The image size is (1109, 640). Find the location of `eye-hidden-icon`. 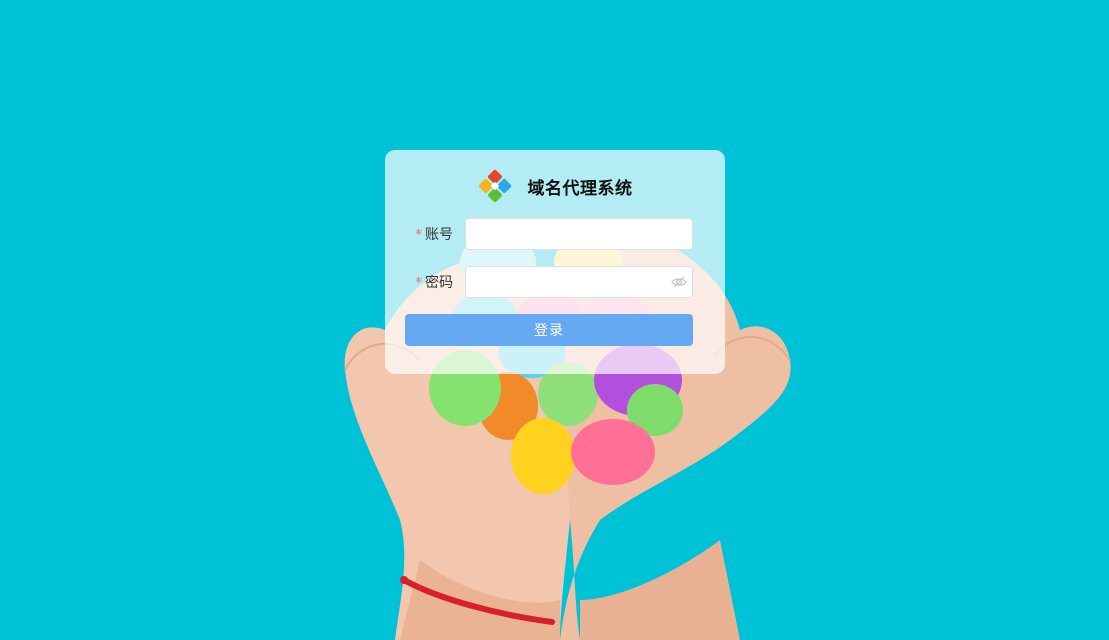

eye-hidden-icon is located at coordinates (679, 282).